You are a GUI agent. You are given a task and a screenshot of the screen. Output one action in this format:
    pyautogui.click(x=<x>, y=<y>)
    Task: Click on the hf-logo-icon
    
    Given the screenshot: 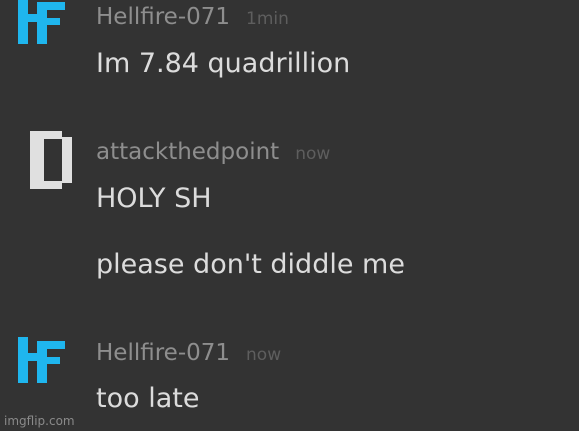 What is the action you would take?
    pyautogui.click(x=41, y=359)
    